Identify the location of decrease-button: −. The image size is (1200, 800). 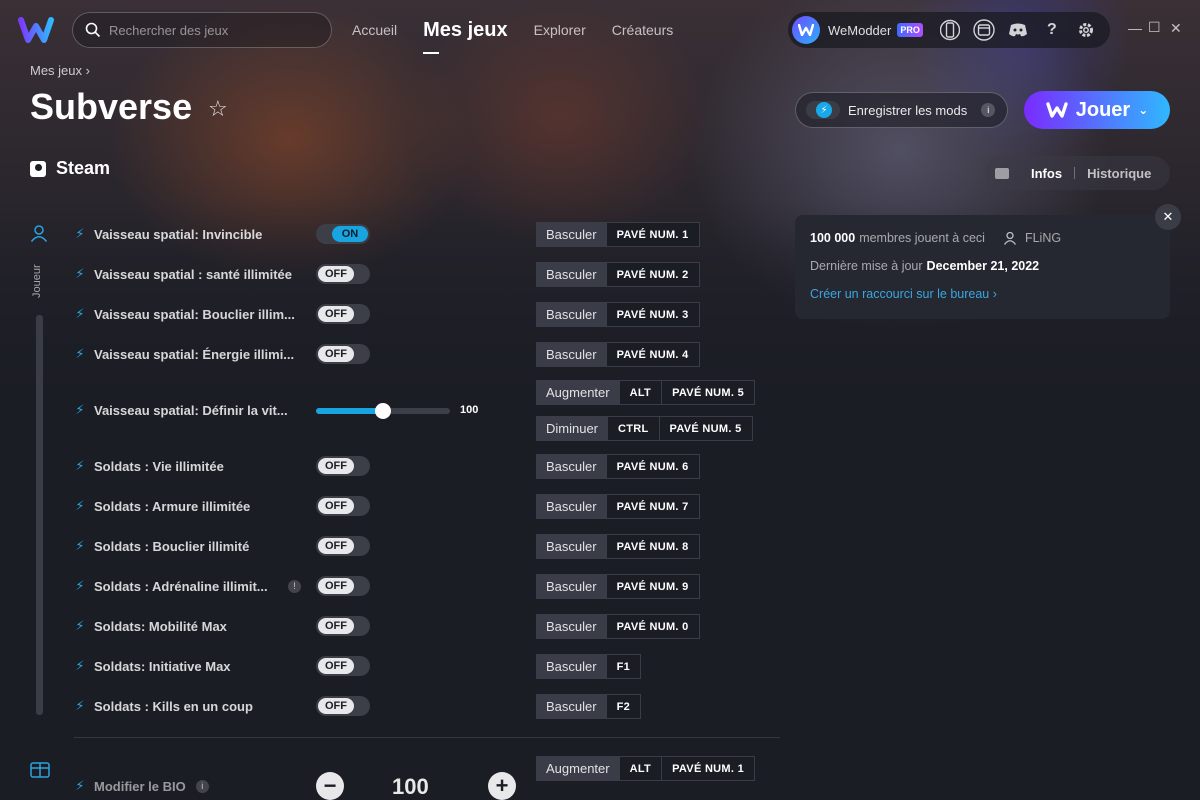
(330, 786).